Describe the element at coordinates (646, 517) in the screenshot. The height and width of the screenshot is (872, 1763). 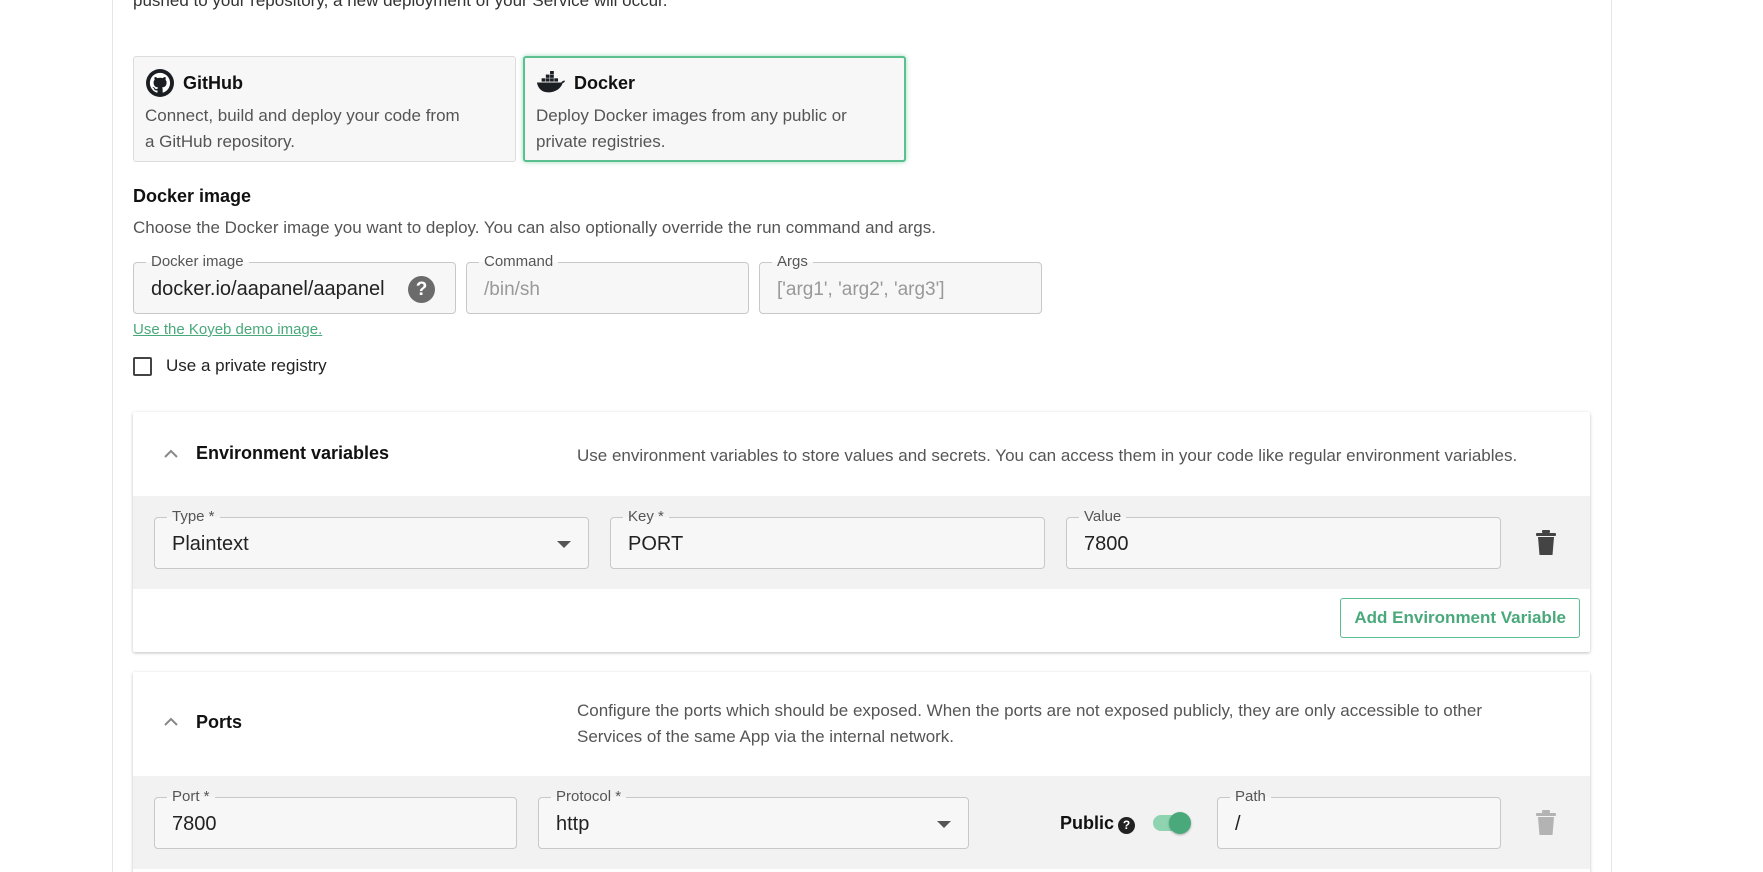
I see `env-key-label: Key *` at that location.